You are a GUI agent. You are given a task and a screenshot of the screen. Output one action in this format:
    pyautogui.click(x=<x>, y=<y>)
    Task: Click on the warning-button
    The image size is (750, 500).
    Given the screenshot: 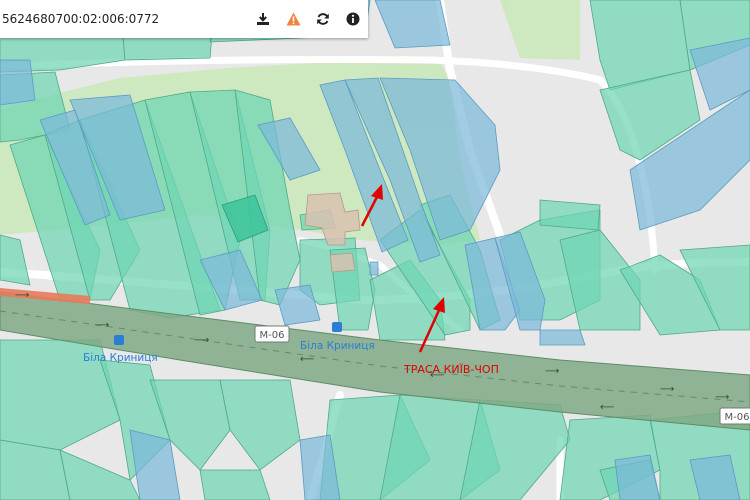 What is the action you would take?
    pyautogui.click(x=293, y=19)
    